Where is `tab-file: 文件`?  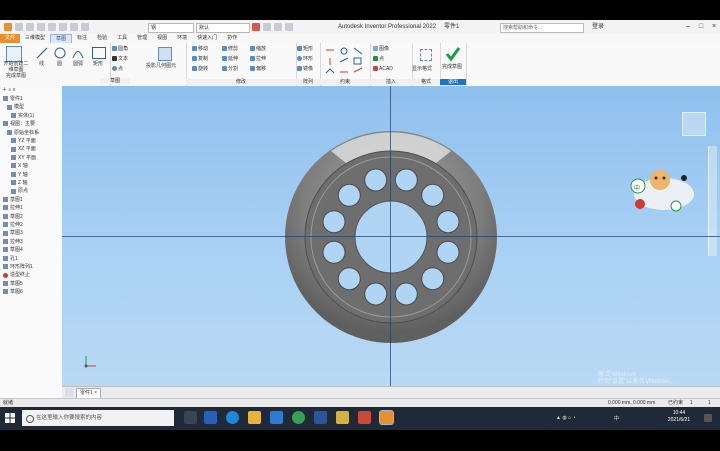
tab-file: 文件 is located at coordinates (10, 38).